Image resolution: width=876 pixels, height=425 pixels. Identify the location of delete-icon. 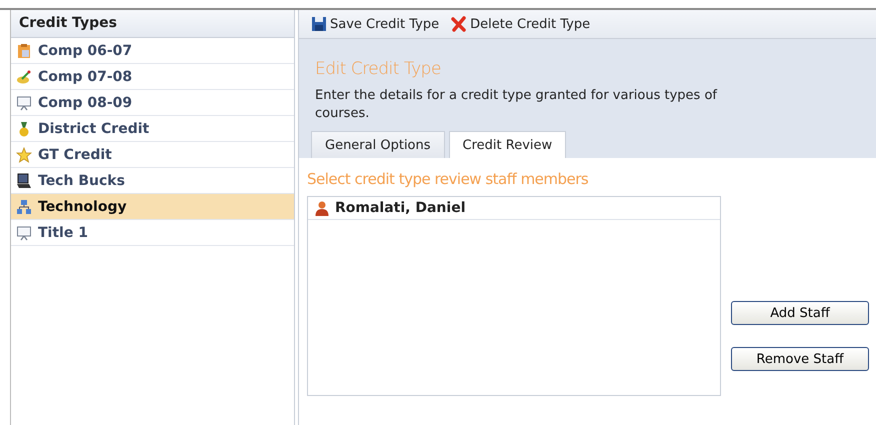
(459, 24).